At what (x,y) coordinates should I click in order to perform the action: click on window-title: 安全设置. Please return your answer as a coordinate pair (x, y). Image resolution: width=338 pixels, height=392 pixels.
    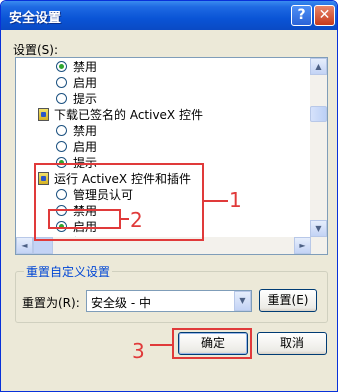
    Looking at the image, I should click on (35, 18).